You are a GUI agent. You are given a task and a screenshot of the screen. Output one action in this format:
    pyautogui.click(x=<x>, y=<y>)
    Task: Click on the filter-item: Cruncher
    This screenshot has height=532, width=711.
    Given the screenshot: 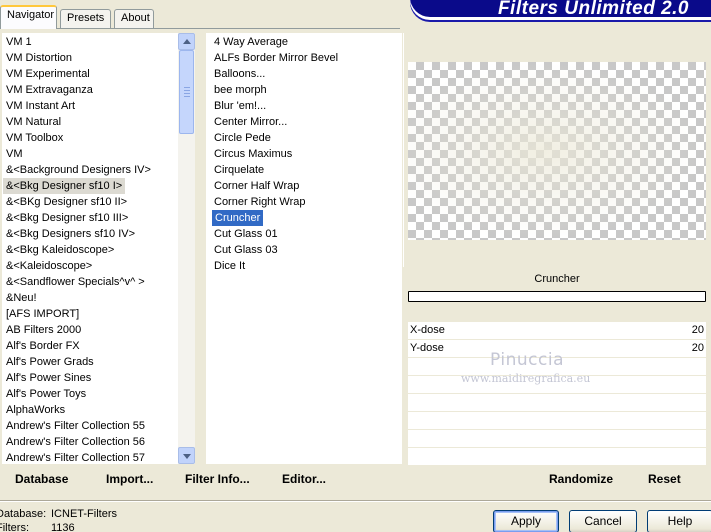 What is the action you would take?
    pyautogui.click(x=238, y=218)
    